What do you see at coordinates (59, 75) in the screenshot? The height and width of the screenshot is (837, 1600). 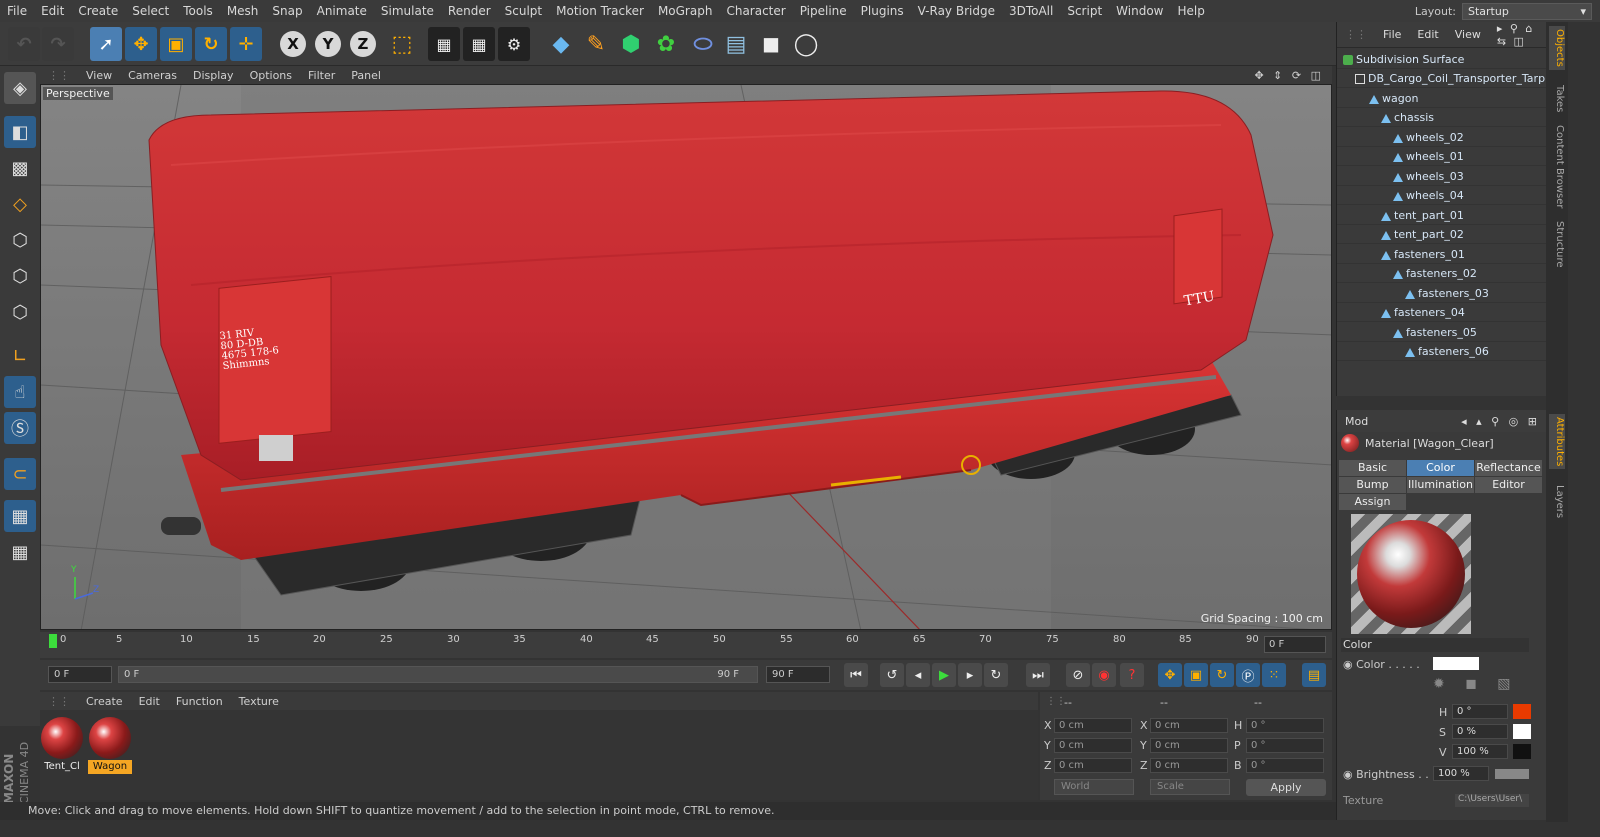 I see `viewport-drag-icon: ⋮⋮` at bounding box center [59, 75].